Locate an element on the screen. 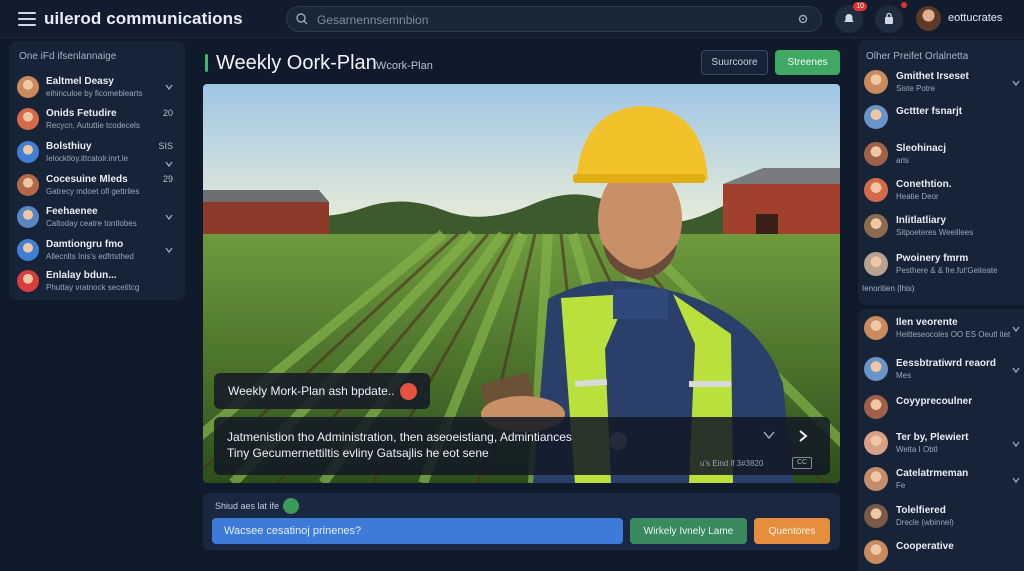 The image size is (1024, 571). panel-title: One iFd ifsenlannaige is located at coordinates (68, 56).